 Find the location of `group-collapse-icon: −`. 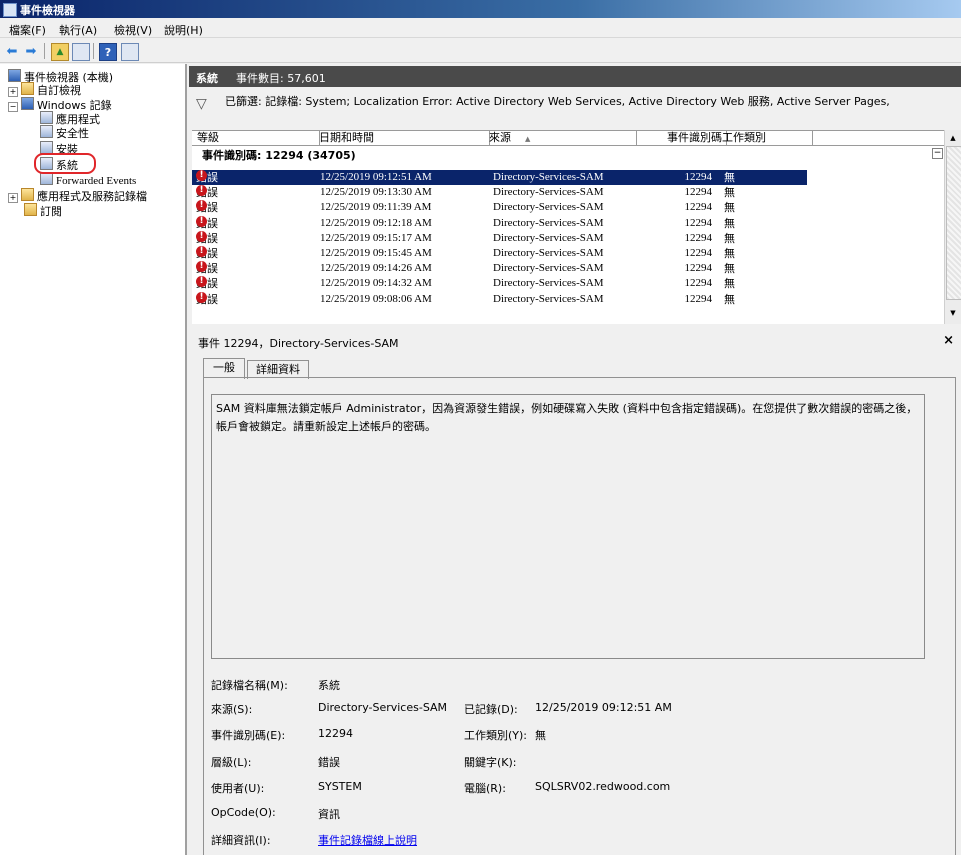

group-collapse-icon: − is located at coordinates (937, 153).